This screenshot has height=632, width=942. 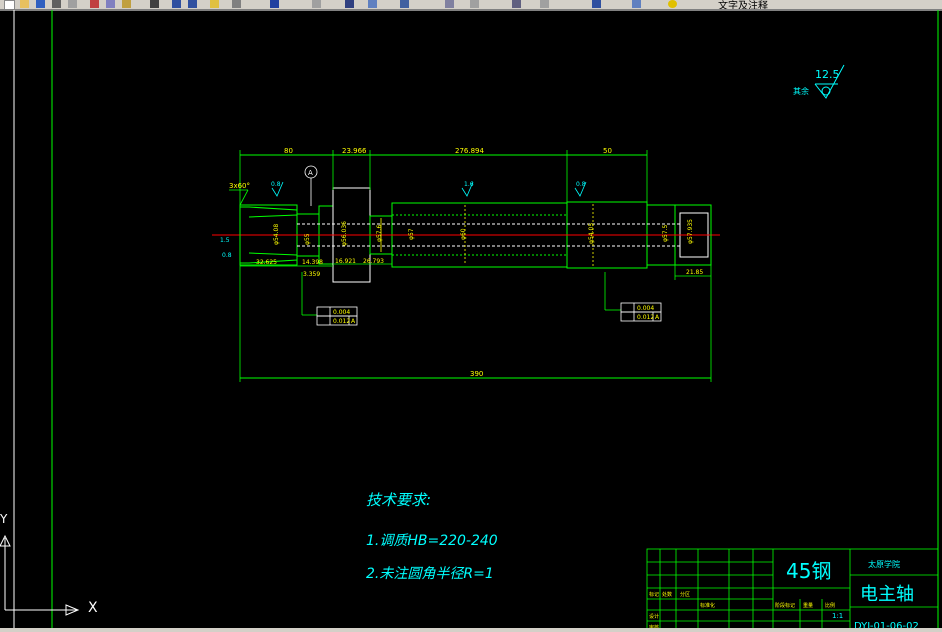 What do you see at coordinates (808, 605) in the screenshot?
I see `svg-text: 重量` at bounding box center [808, 605].